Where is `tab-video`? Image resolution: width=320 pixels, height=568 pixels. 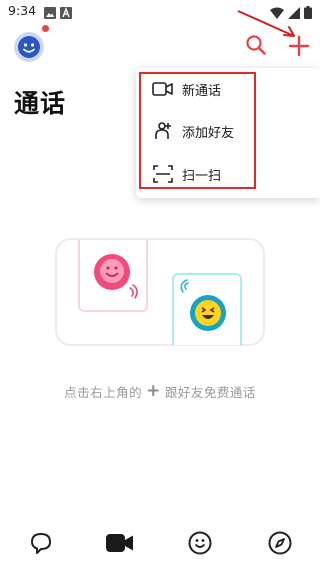
tab-video is located at coordinates (120, 543).